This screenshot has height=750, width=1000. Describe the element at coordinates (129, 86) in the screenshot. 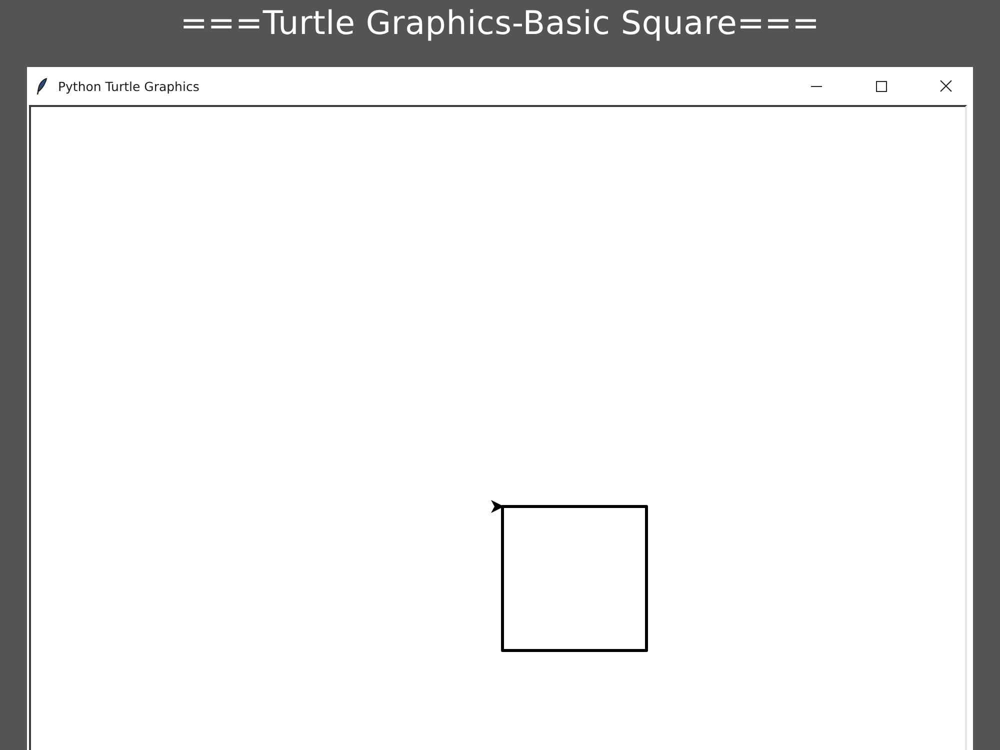

I see `window-title: Python Turtle Graphics` at that location.